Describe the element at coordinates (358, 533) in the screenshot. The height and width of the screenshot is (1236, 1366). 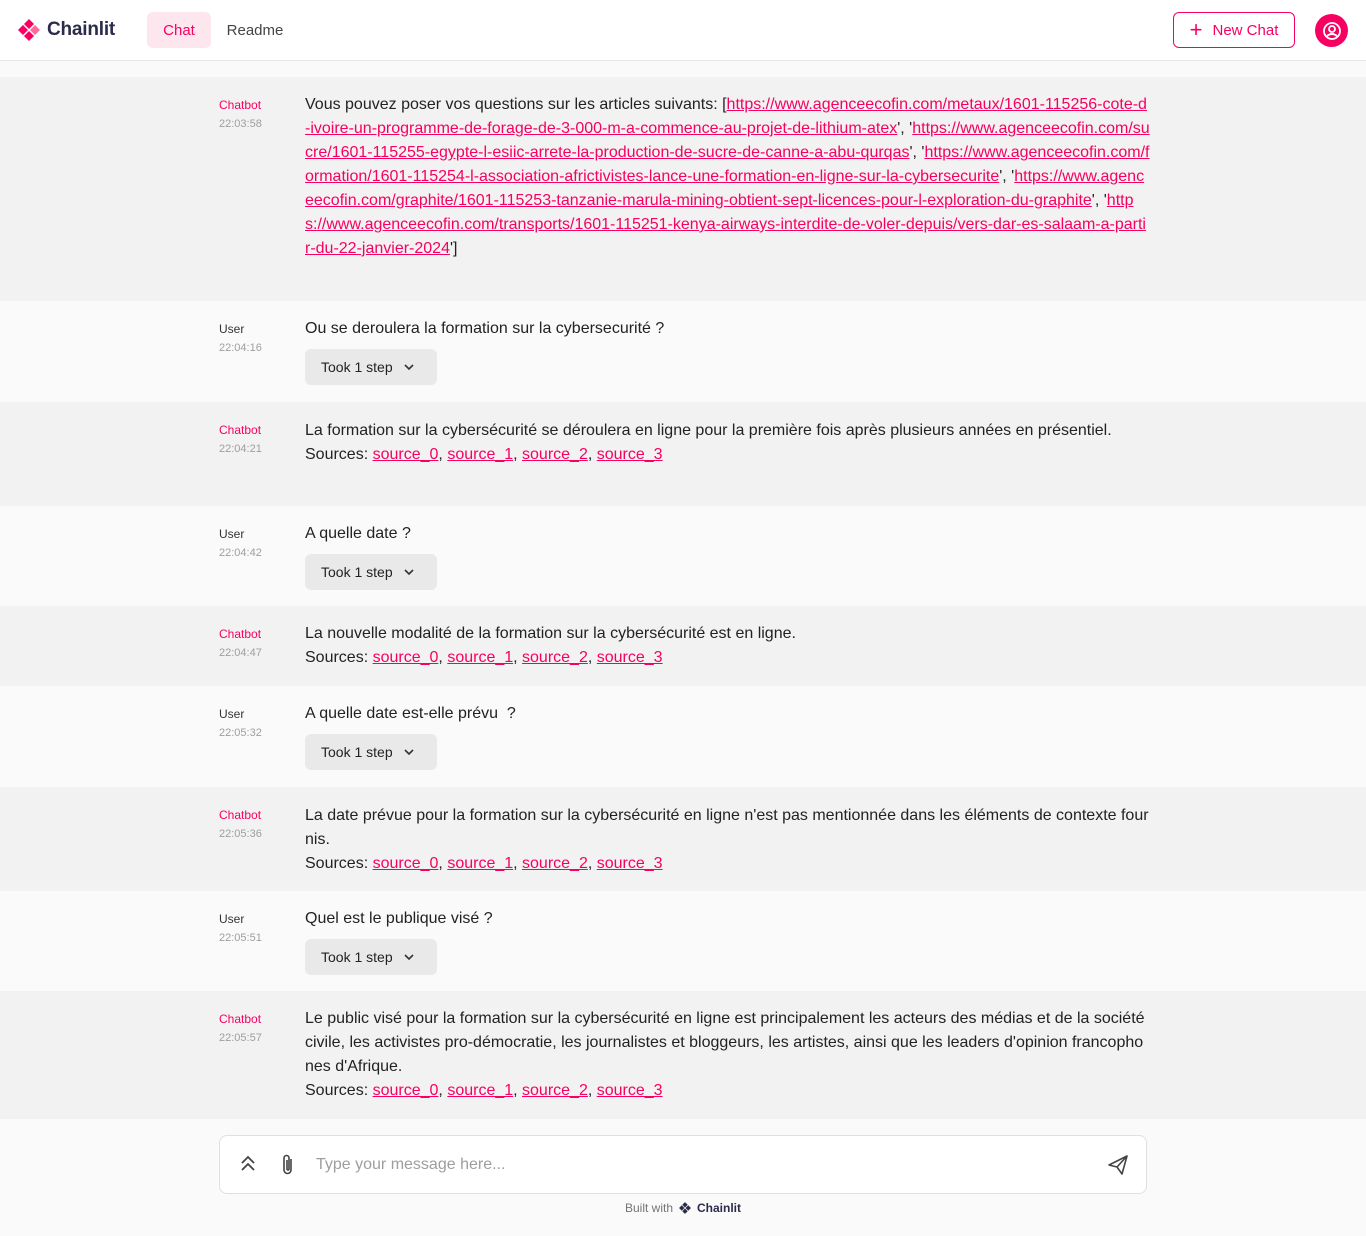
I see `message-text: A quelle date ?` at that location.